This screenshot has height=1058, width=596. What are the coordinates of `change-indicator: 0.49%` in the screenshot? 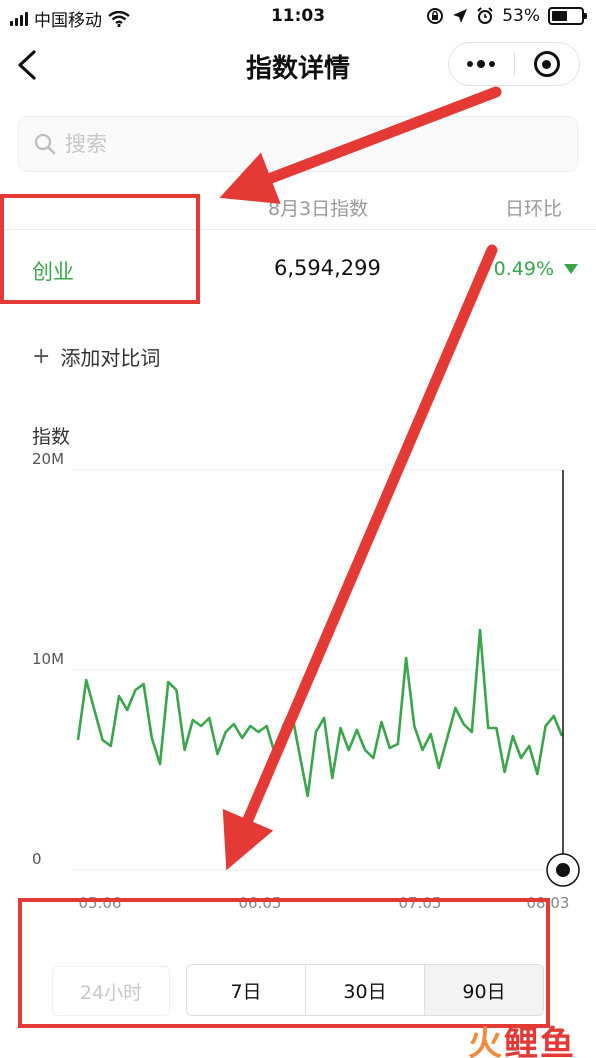 It's located at (536, 269).